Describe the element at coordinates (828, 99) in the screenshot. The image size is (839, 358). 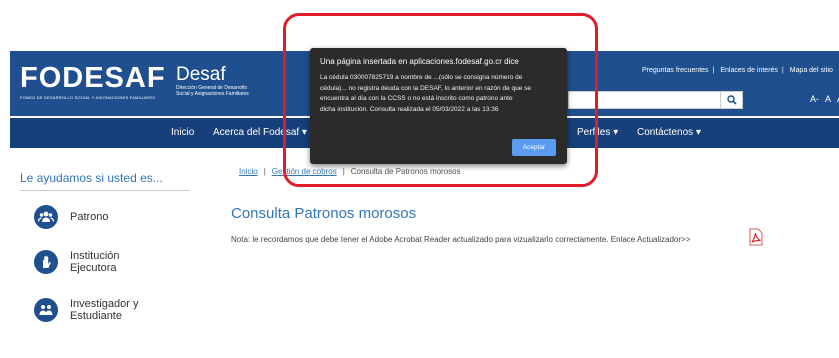
I see `font-normal-button: A` at that location.